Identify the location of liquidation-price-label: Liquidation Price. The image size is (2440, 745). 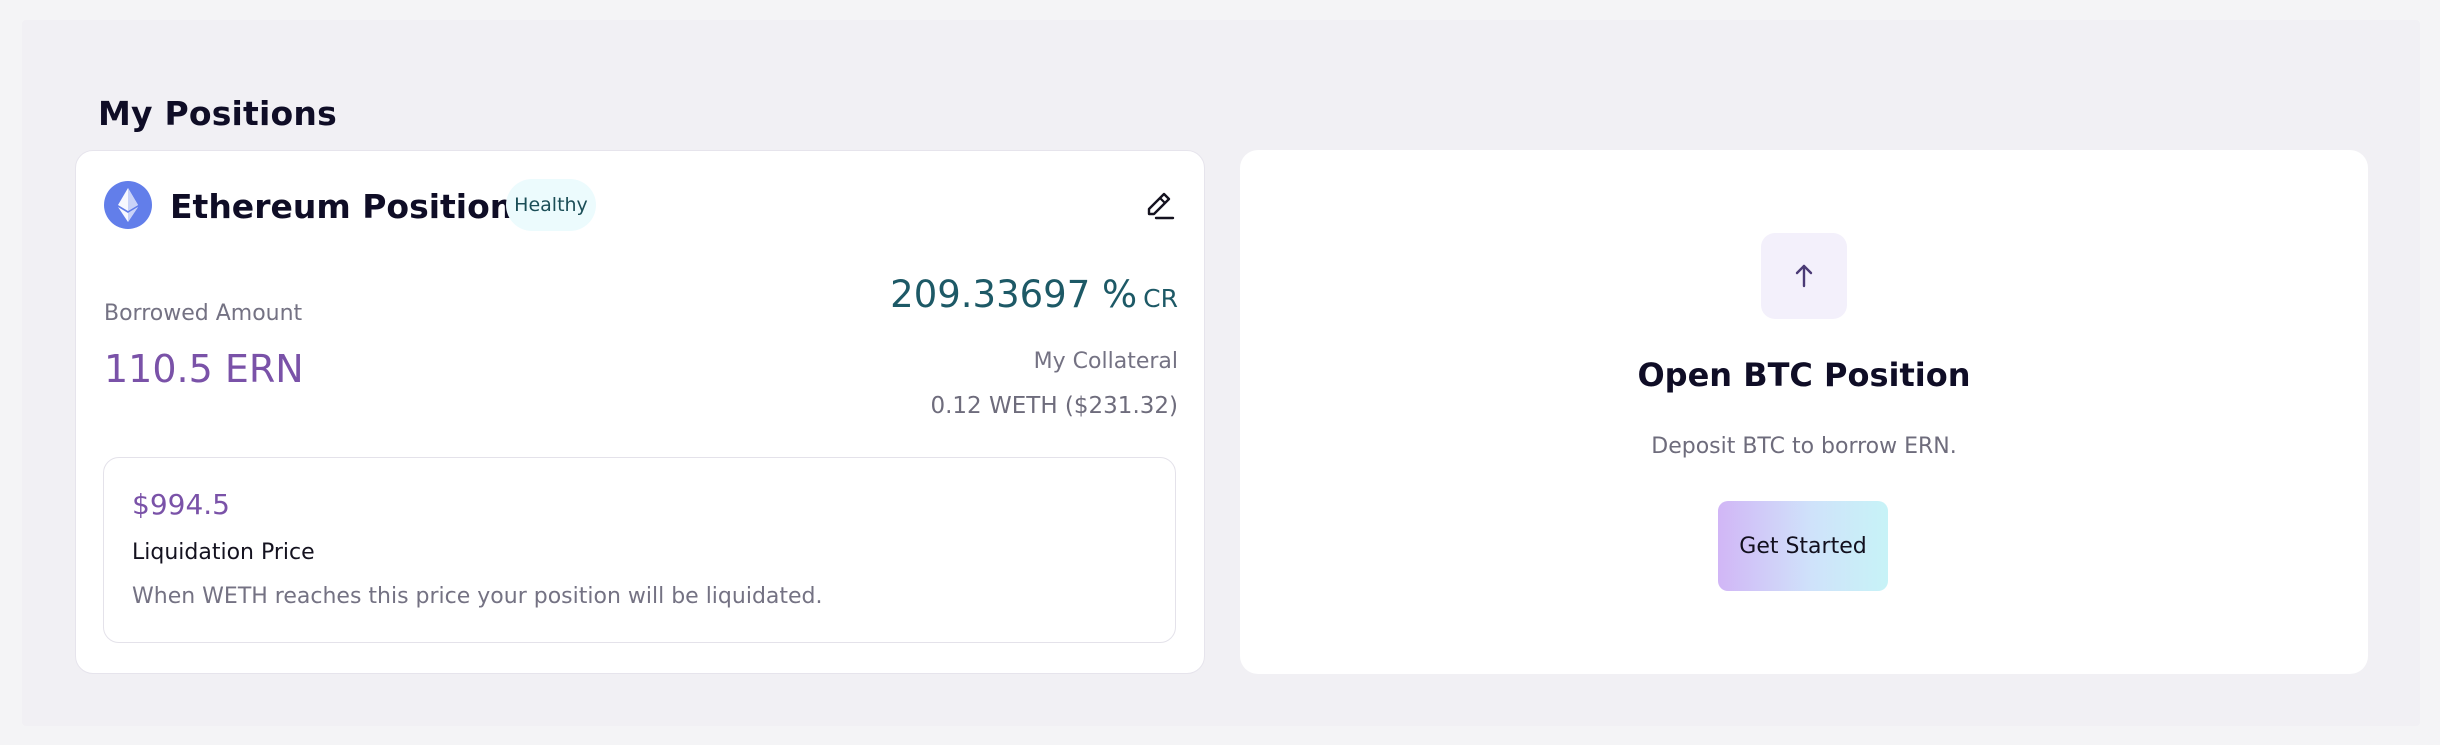
(223, 552).